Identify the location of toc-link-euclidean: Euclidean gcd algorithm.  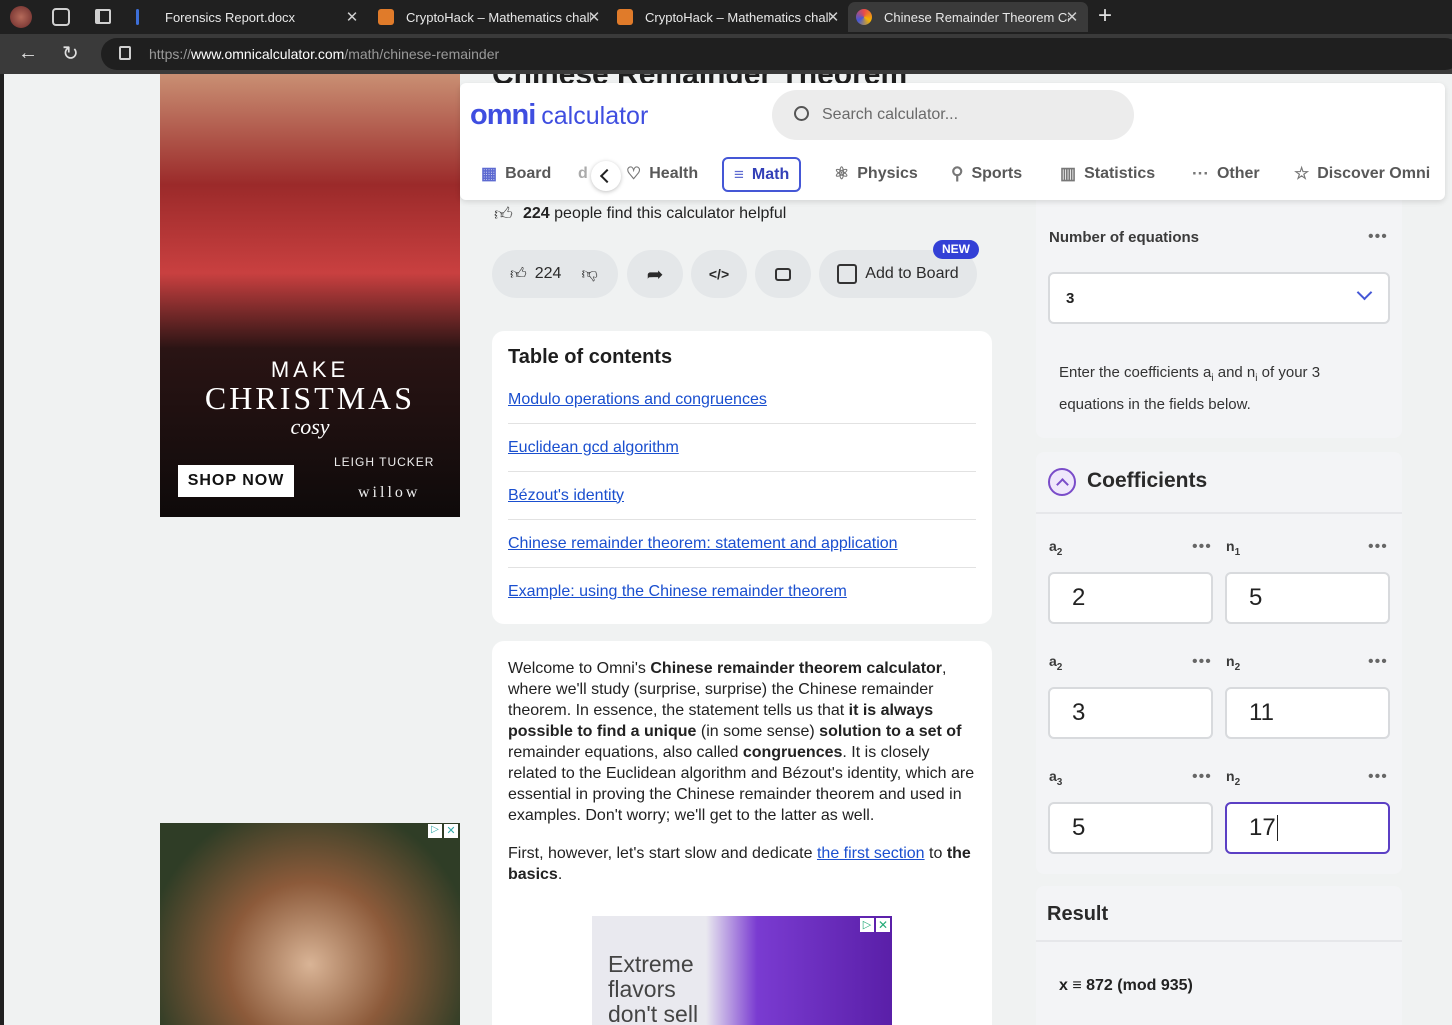
(593, 448).